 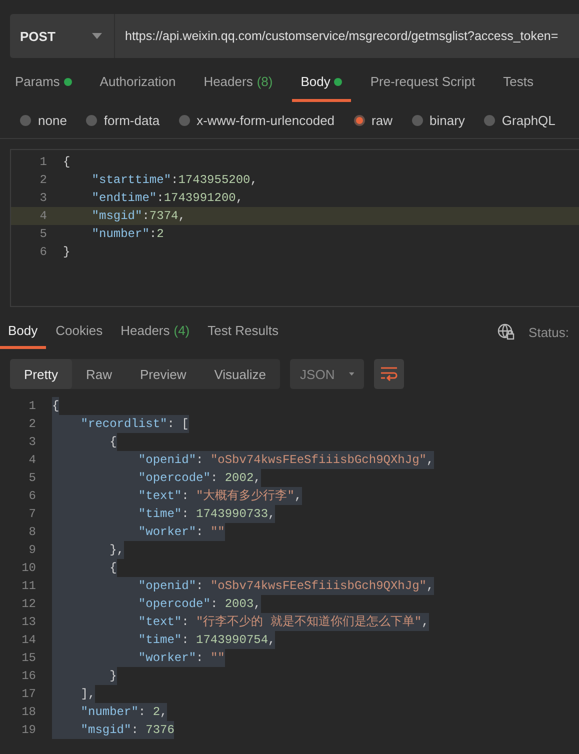 What do you see at coordinates (28, 640) in the screenshot?
I see `line-number: 14` at bounding box center [28, 640].